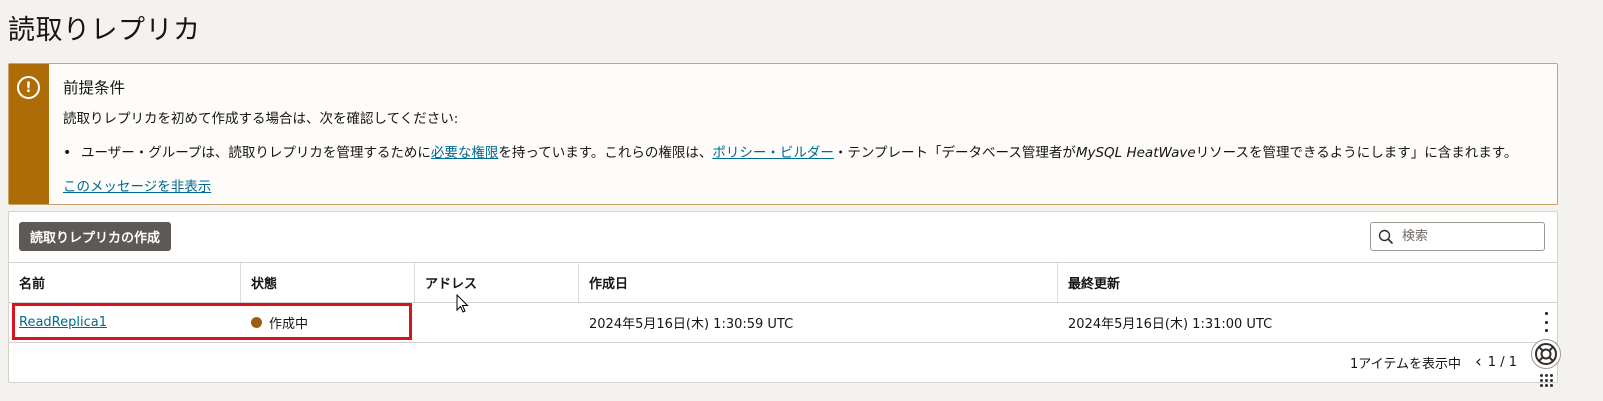 This screenshot has height=401, width=1603. What do you see at coordinates (29, 134) in the screenshot?
I see `notice-stripe: !` at bounding box center [29, 134].